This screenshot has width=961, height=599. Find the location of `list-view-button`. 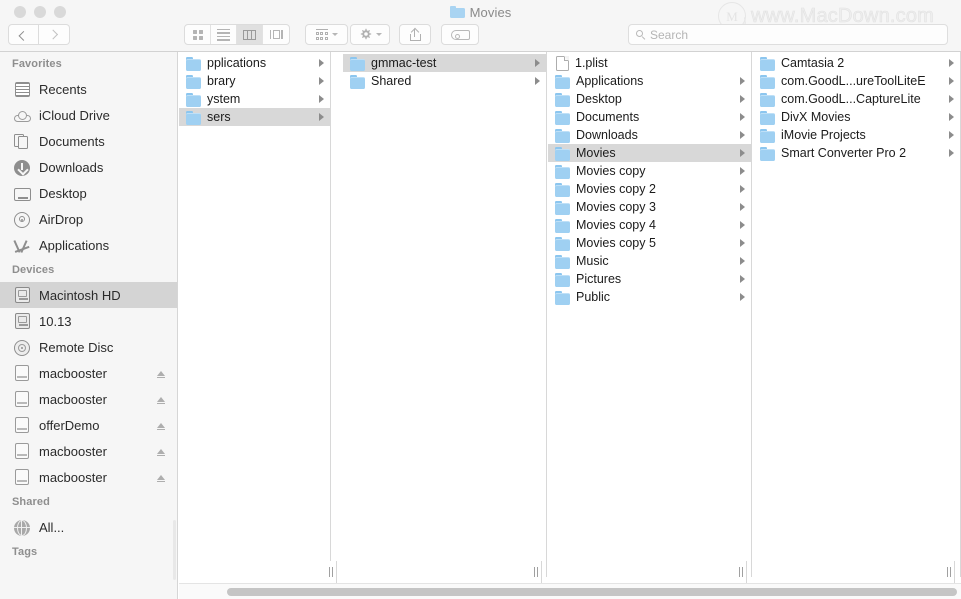

list-view-button is located at coordinates (224, 34).